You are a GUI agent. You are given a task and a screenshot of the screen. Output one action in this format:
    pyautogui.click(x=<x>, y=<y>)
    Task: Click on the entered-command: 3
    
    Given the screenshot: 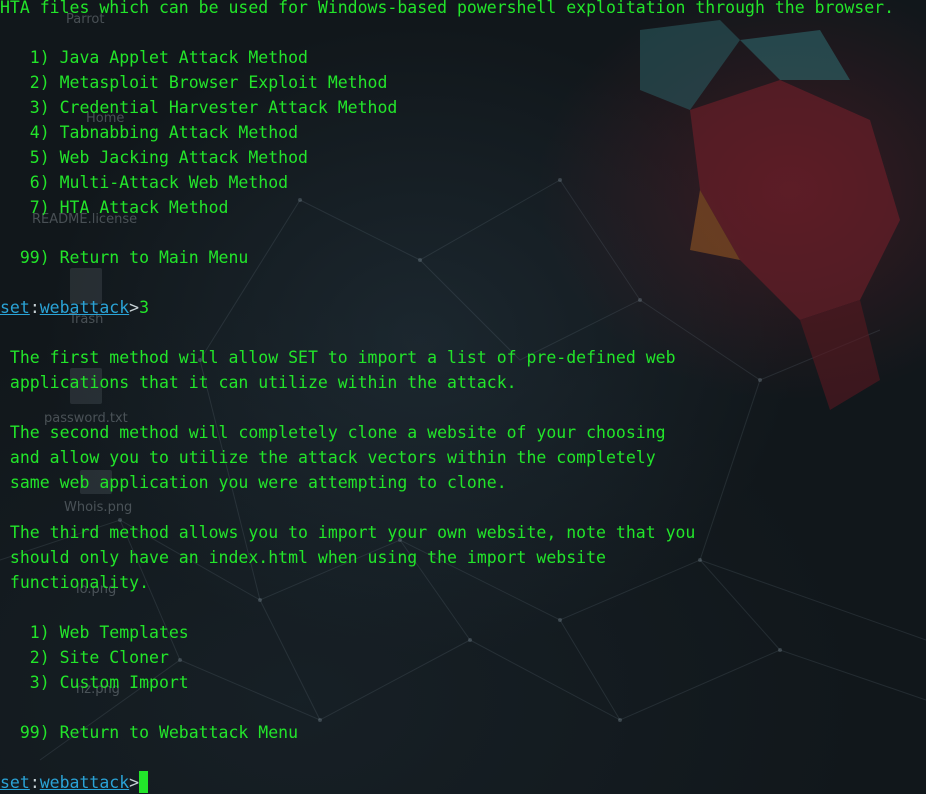 What is the action you would take?
    pyautogui.click(x=144, y=307)
    